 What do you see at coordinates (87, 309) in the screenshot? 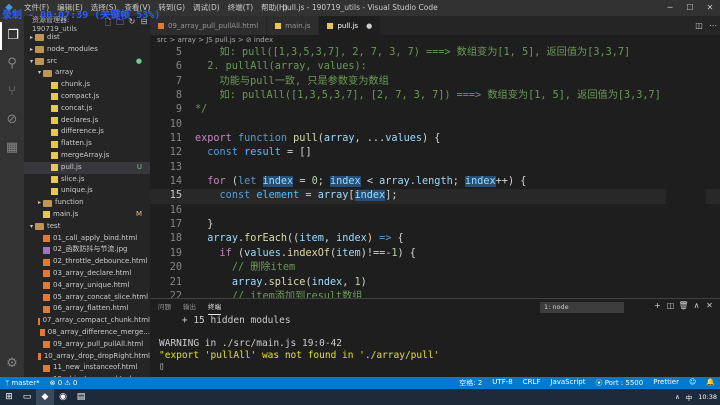
I see `tree-item: 06_array_flatten.html` at bounding box center [87, 309].